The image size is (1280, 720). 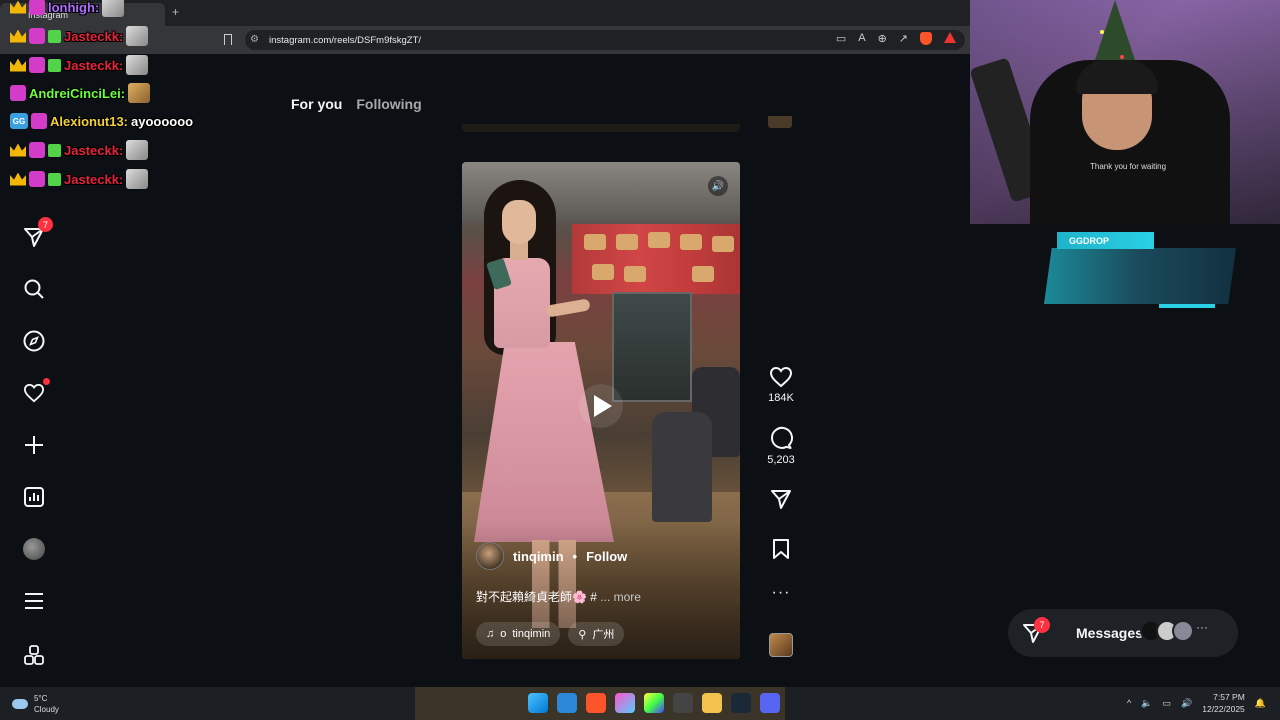 What do you see at coordinates (35, 704) in the screenshot?
I see `weather-widget: 5°C Cloudy` at bounding box center [35, 704].